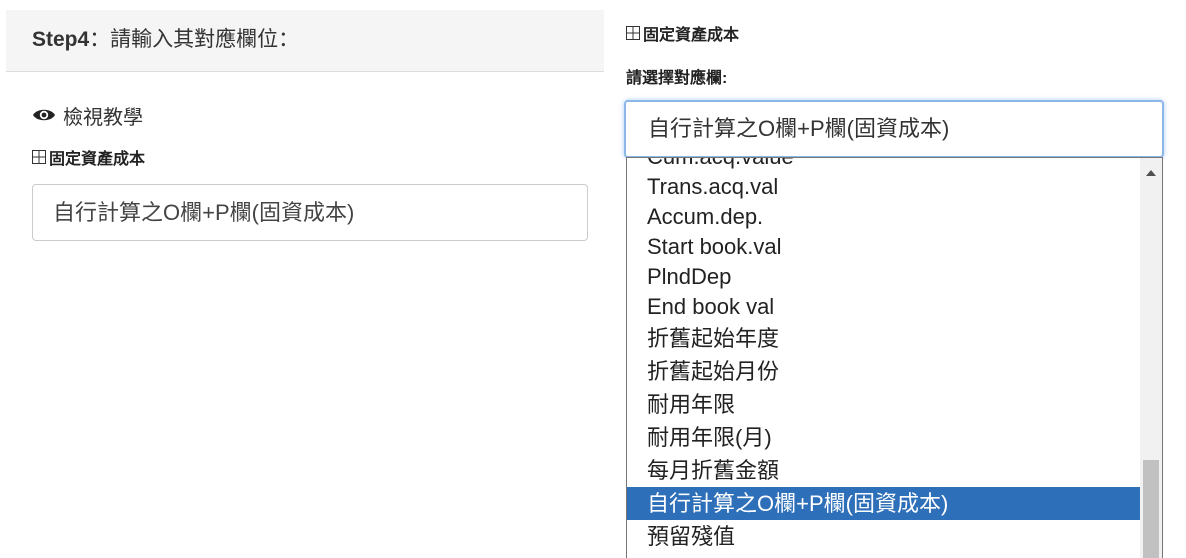 This screenshot has width=1186, height=558. I want to click on dropdown-option: 預留殘值, so click(884, 536).